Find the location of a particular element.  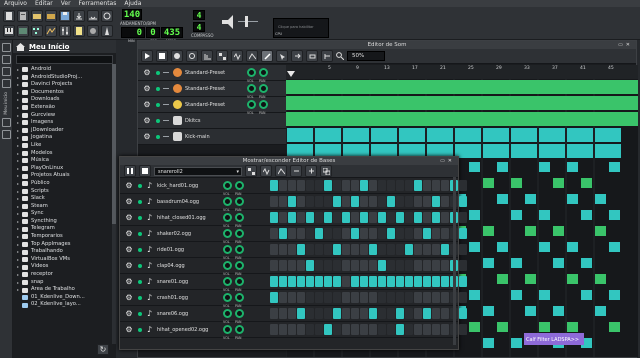

time-signature-numerator: 4 is located at coordinates (199, 15).